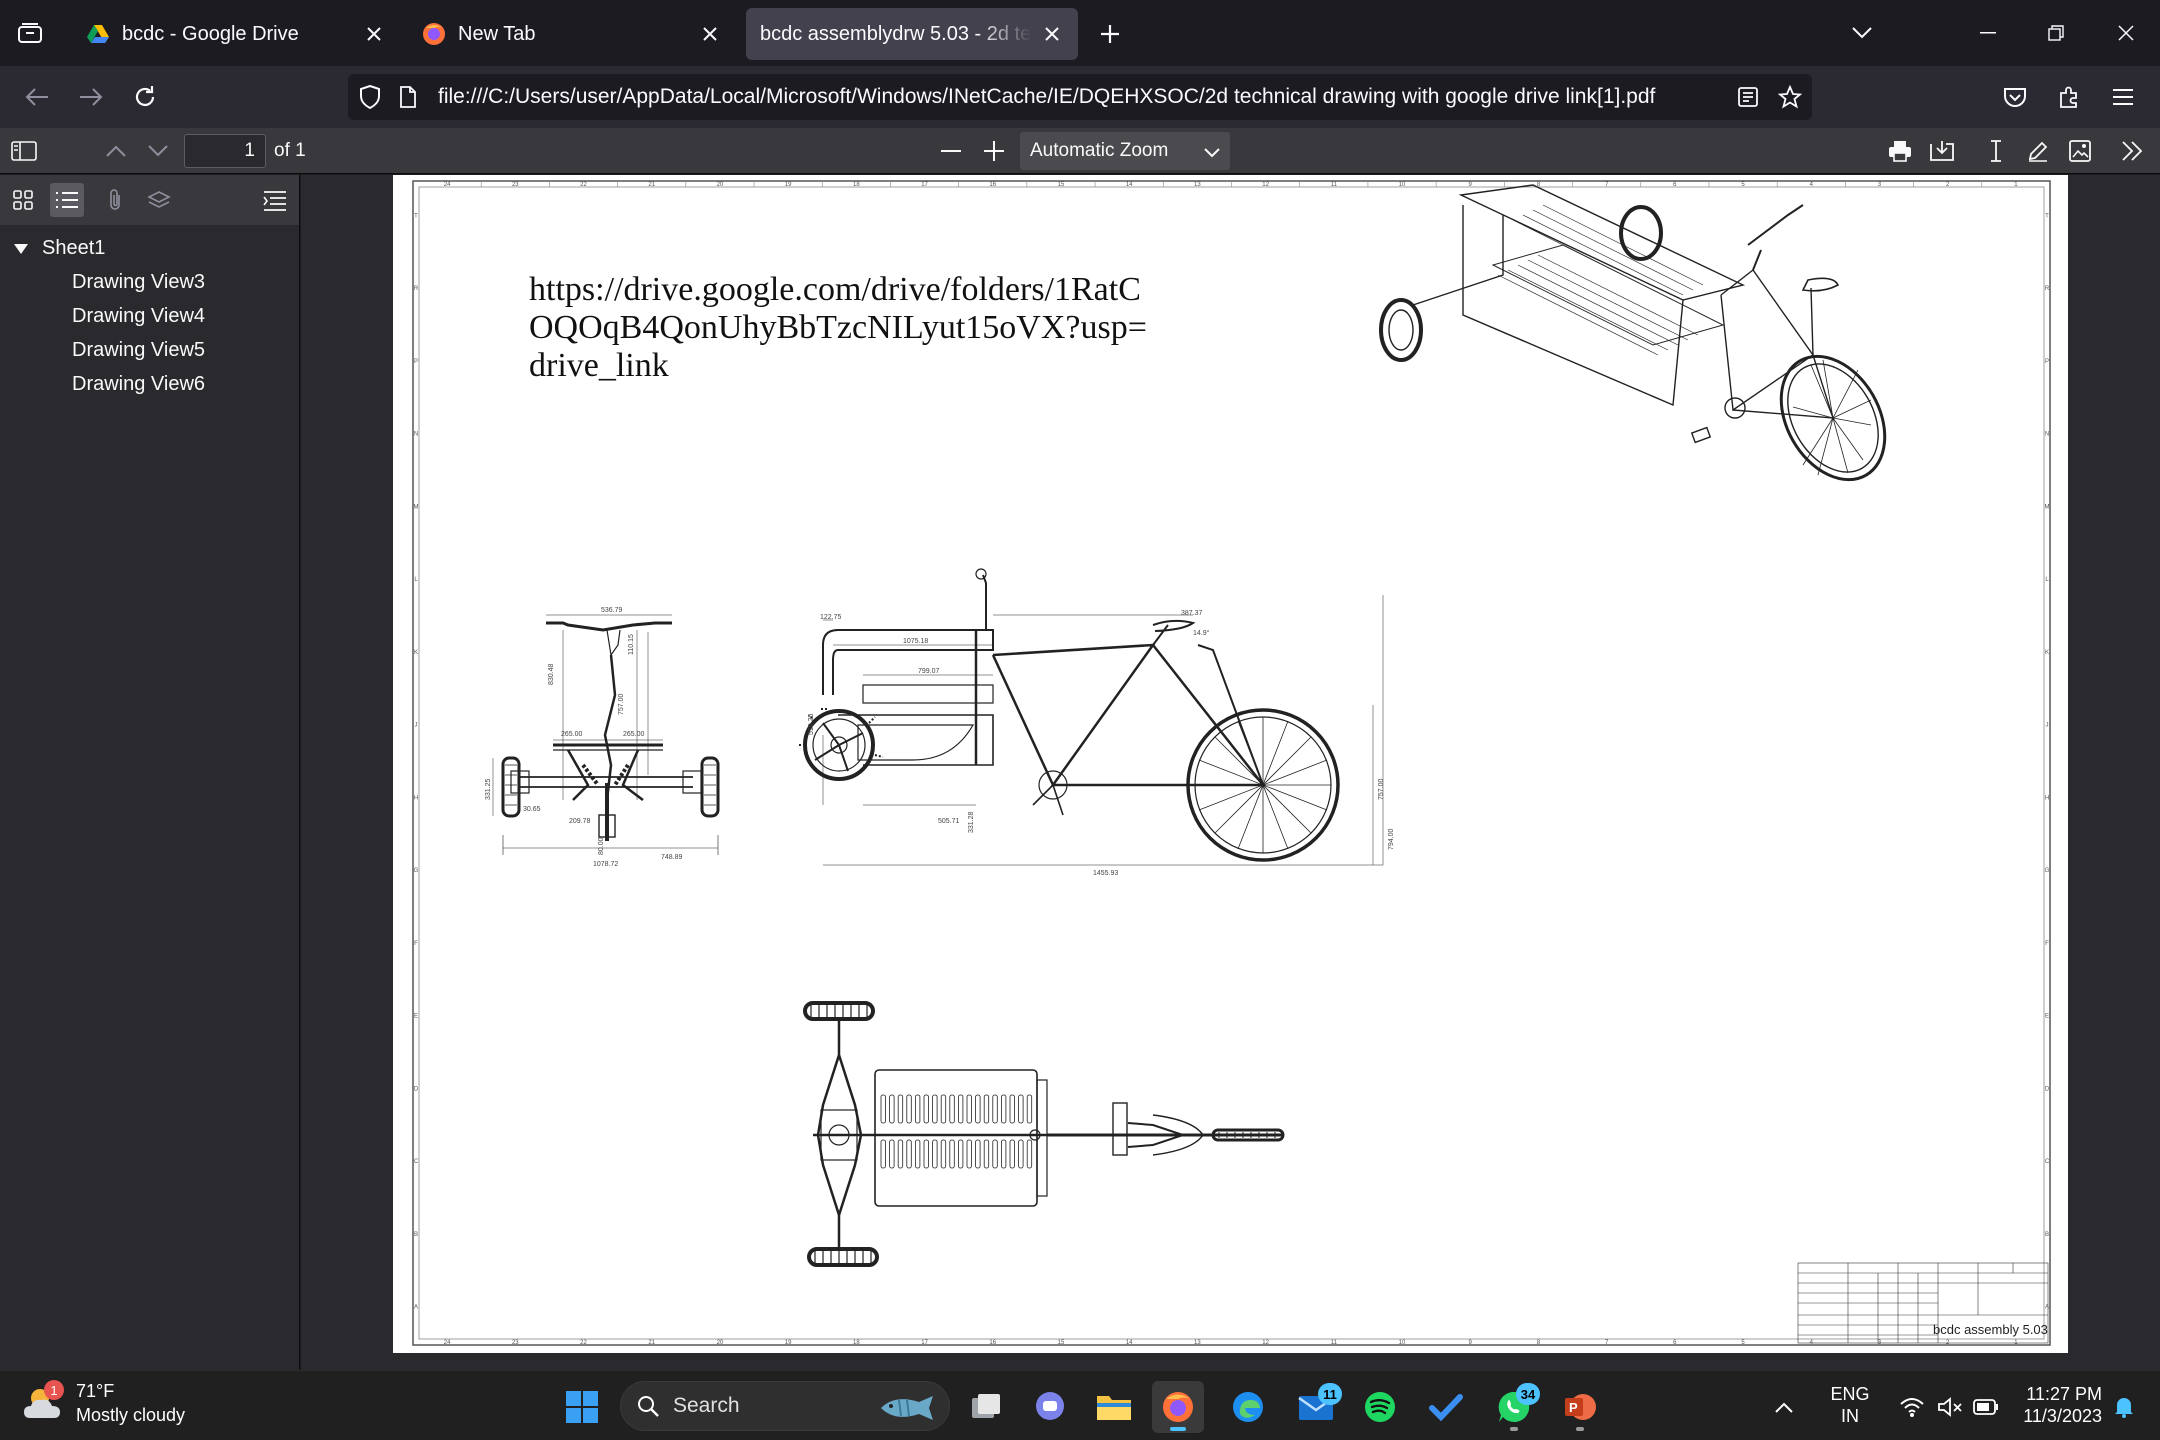  Describe the element at coordinates (145, 97) in the screenshot. I see `reload-button` at that location.